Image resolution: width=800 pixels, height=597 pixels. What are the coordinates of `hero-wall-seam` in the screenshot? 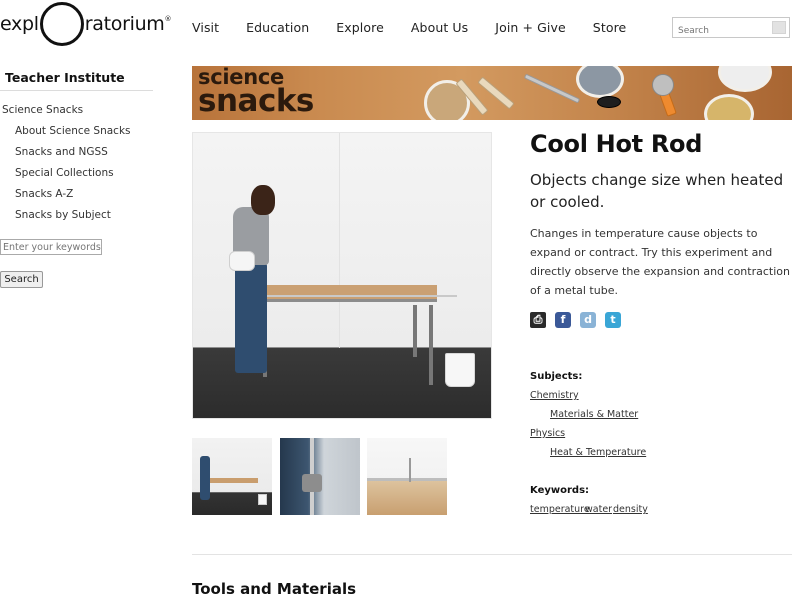 It's located at (339, 240).